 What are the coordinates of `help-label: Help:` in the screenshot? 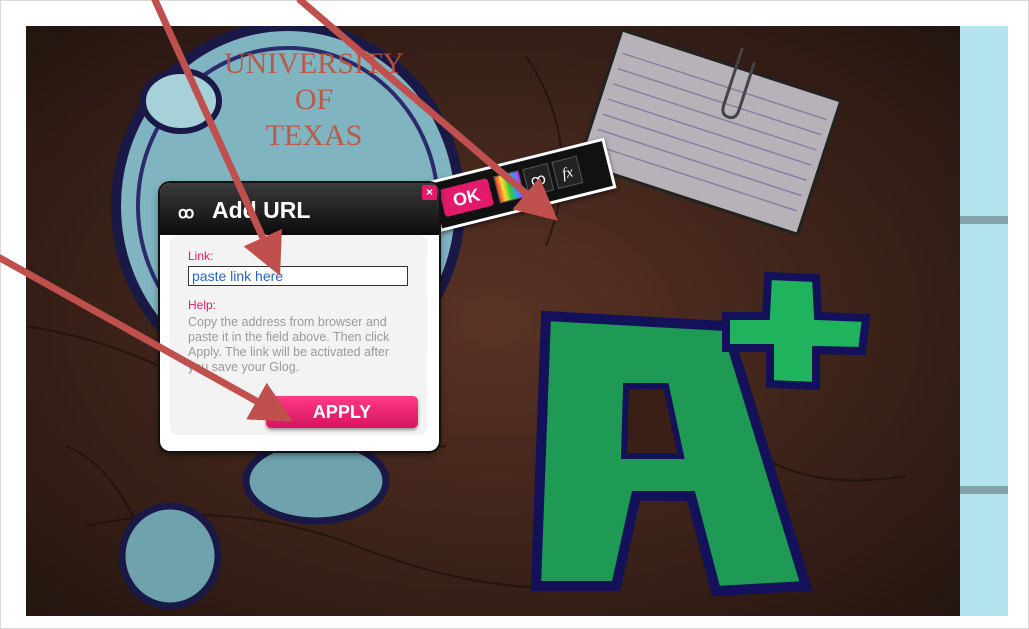 It's located at (202, 305).